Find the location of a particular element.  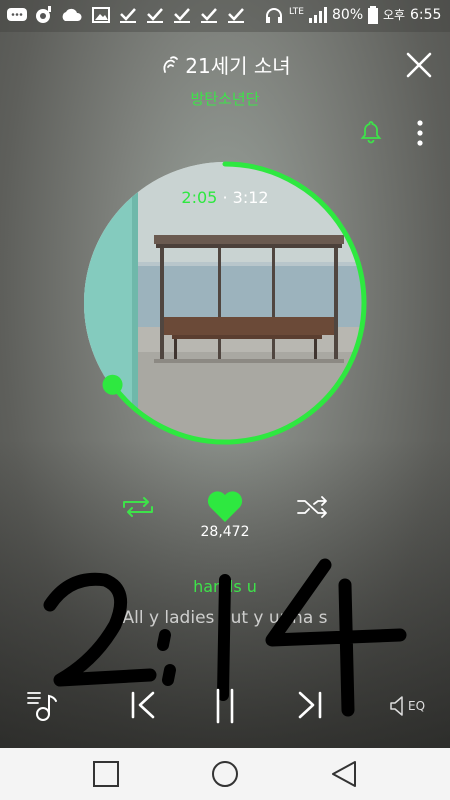

current-time: 2:05 is located at coordinates (199, 197).